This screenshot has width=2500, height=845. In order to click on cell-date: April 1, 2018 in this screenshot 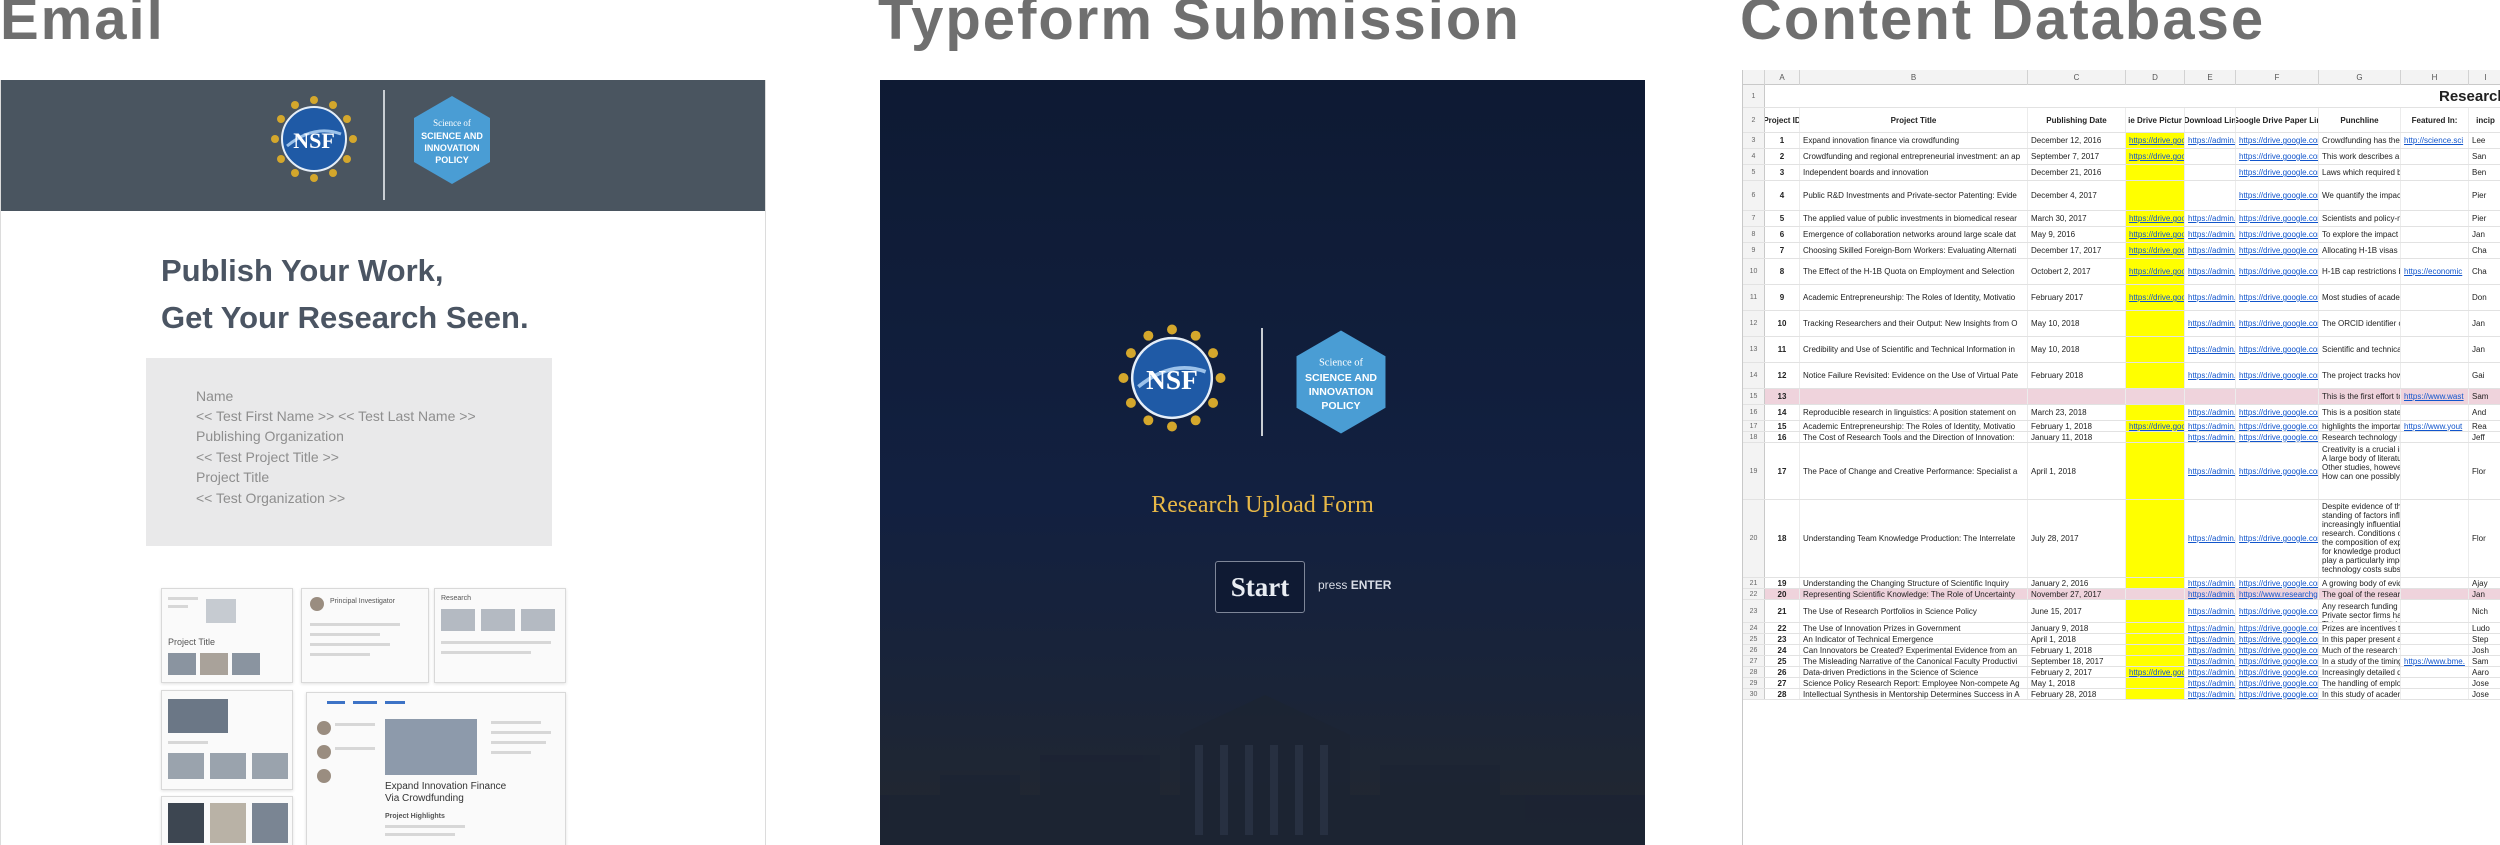, I will do `click(2077, 639)`.